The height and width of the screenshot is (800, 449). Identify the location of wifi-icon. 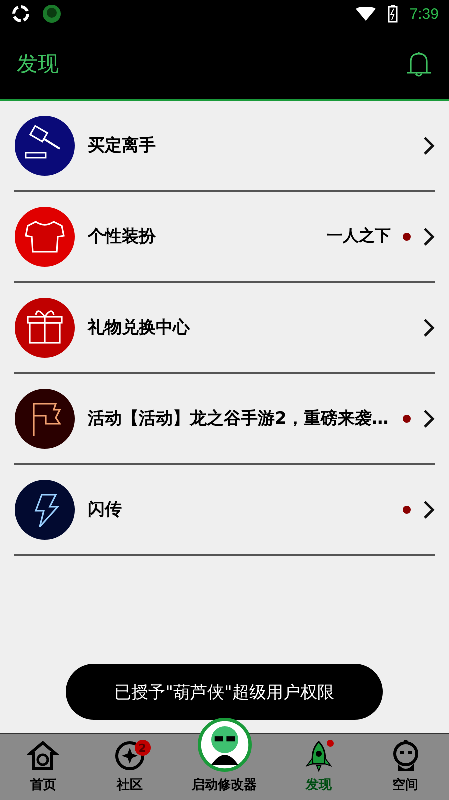
(366, 14).